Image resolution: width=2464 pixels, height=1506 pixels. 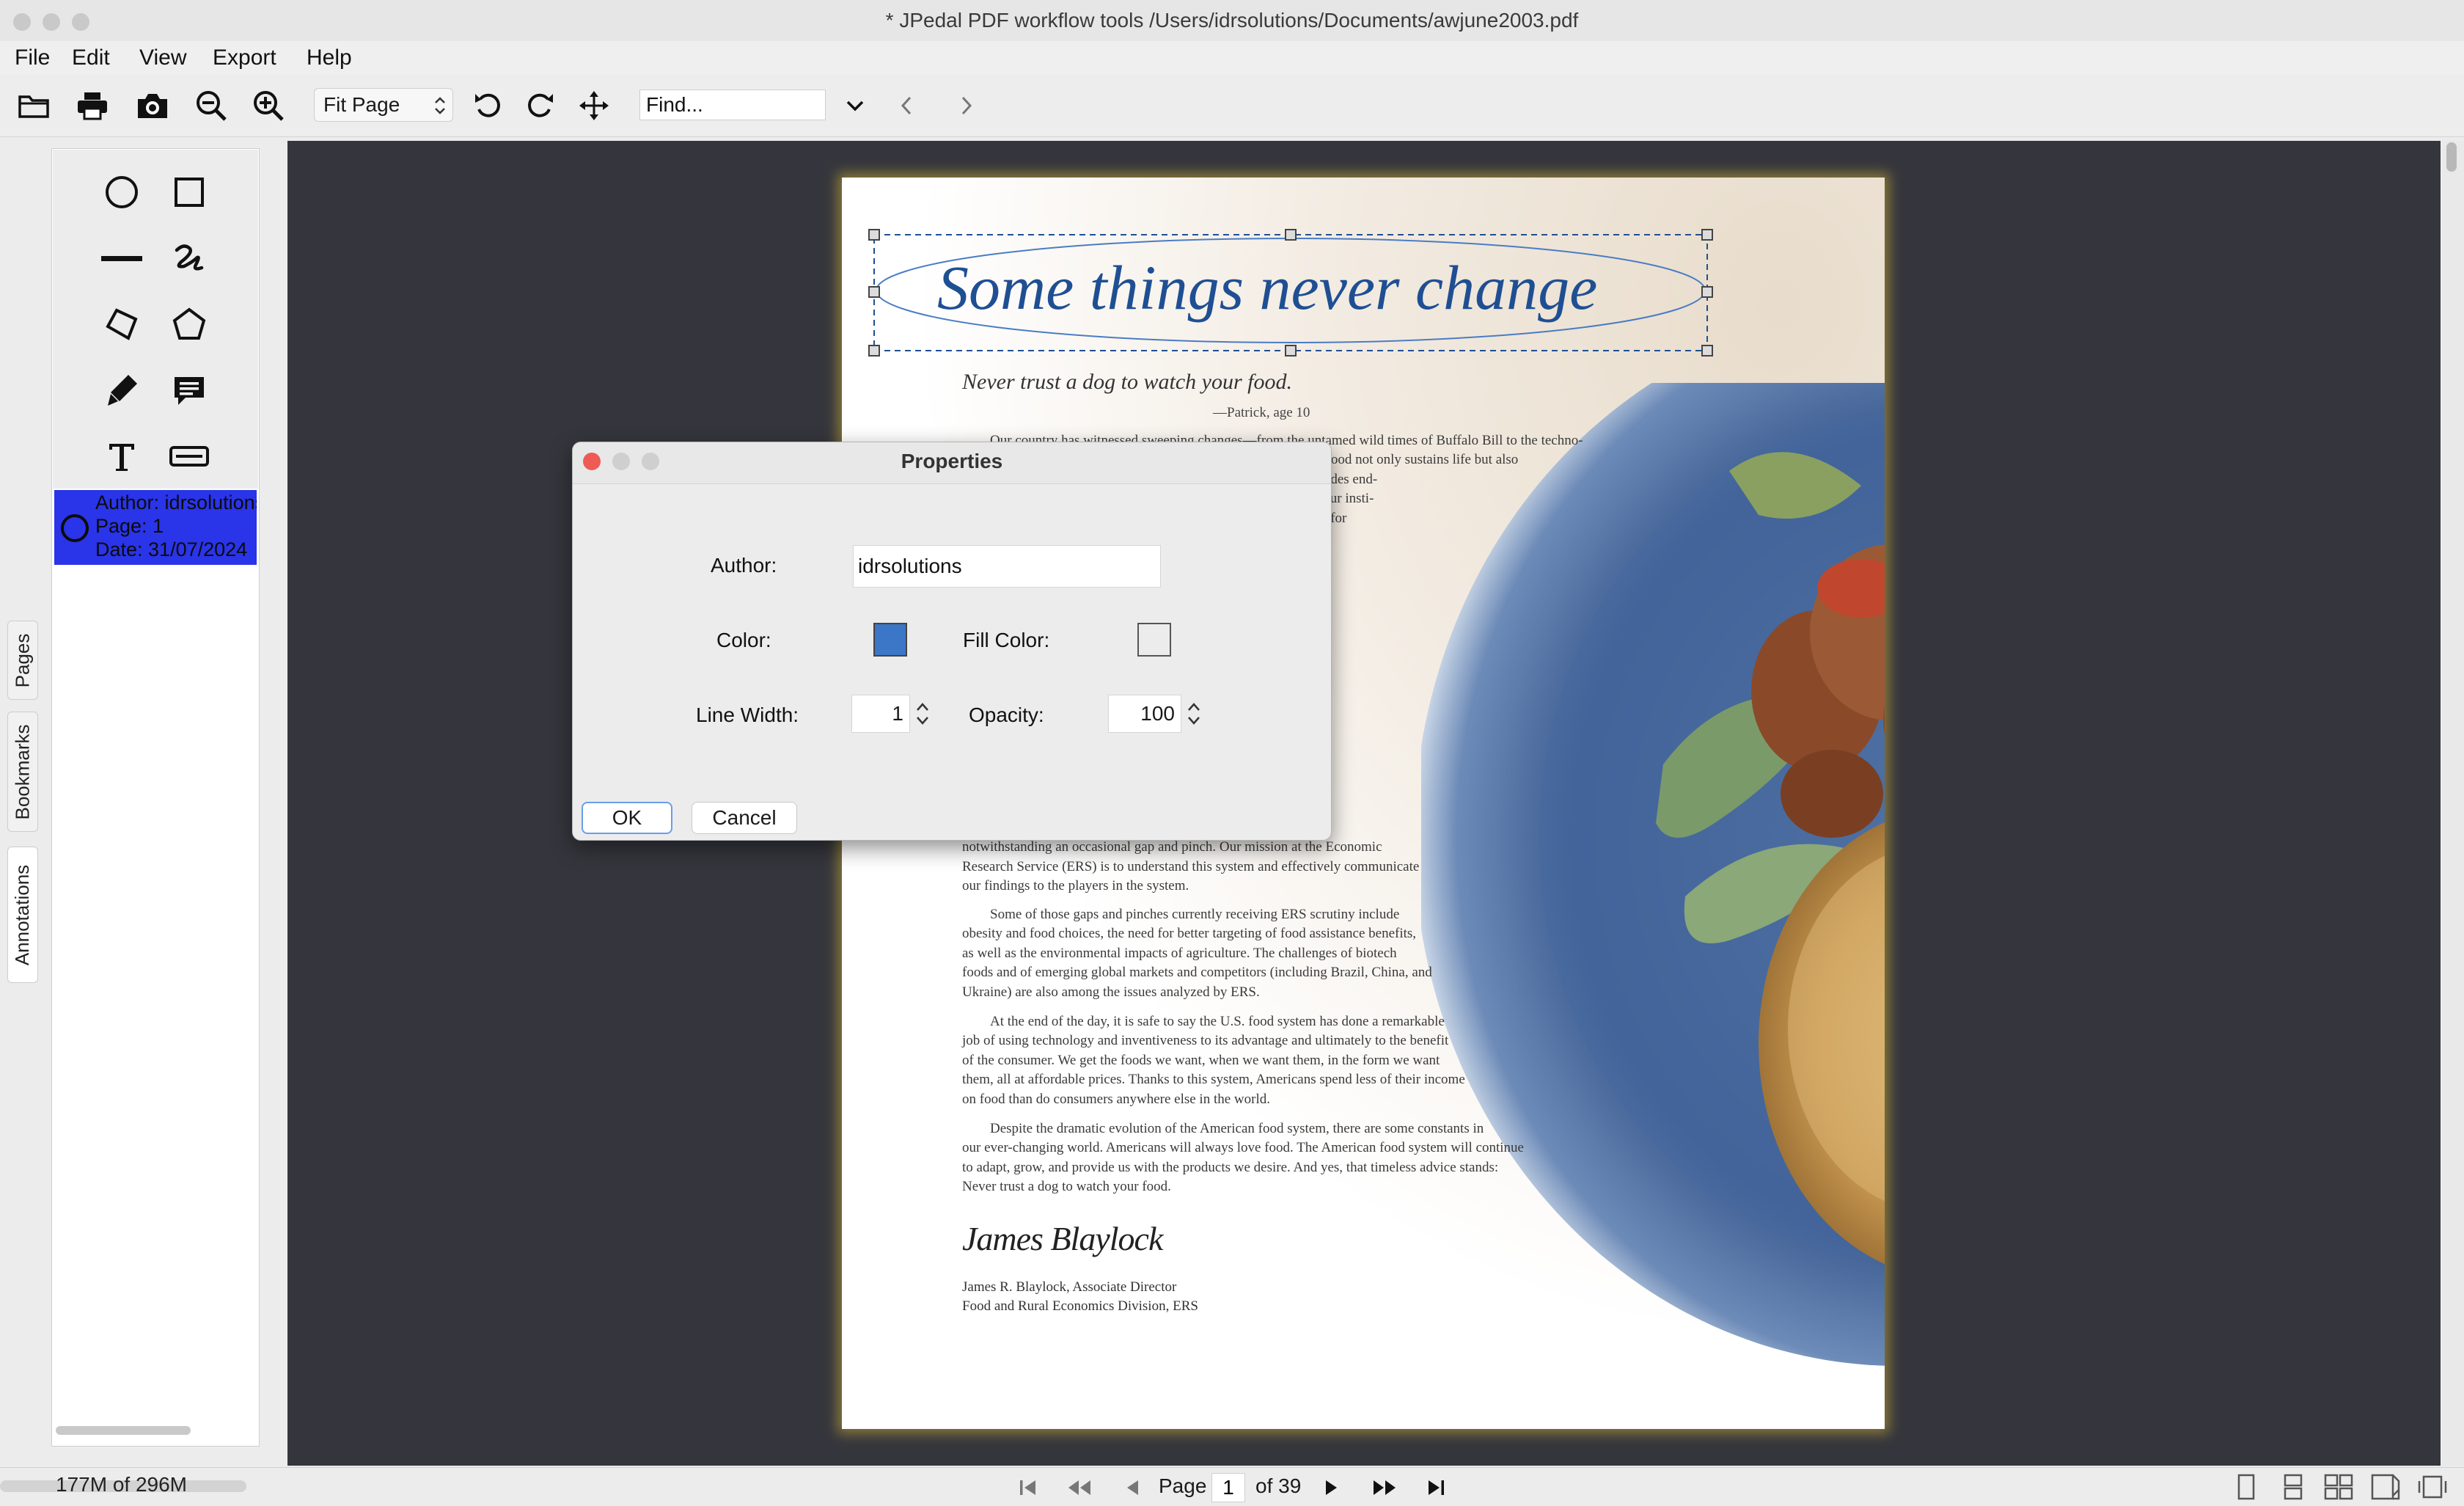 I want to click on line-width-field: 1, so click(x=880, y=714).